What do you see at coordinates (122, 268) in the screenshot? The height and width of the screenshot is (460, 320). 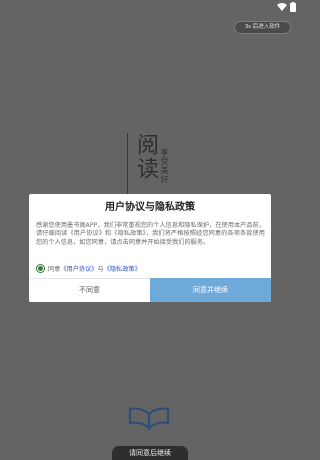 I see `privacy-policy-link: 《隐私政策》` at bounding box center [122, 268].